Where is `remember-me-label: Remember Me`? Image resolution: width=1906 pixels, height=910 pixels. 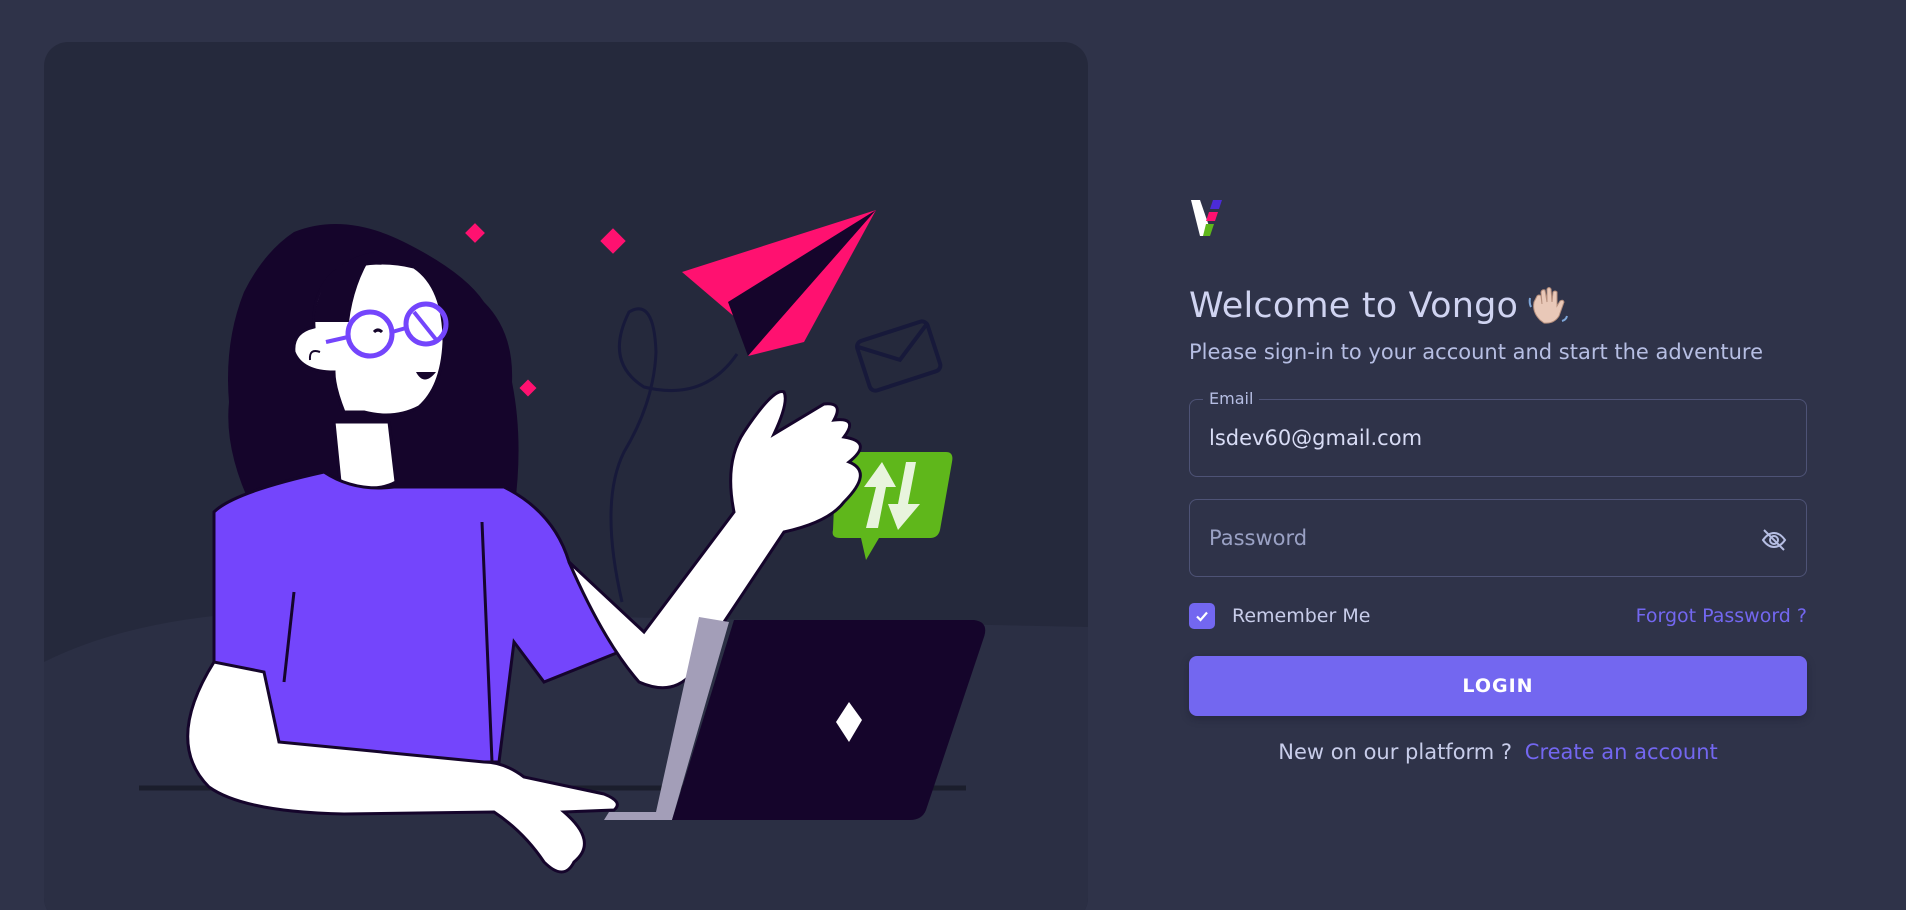 remember-me-label: Remember Me is located at coordinates (1301, 616).